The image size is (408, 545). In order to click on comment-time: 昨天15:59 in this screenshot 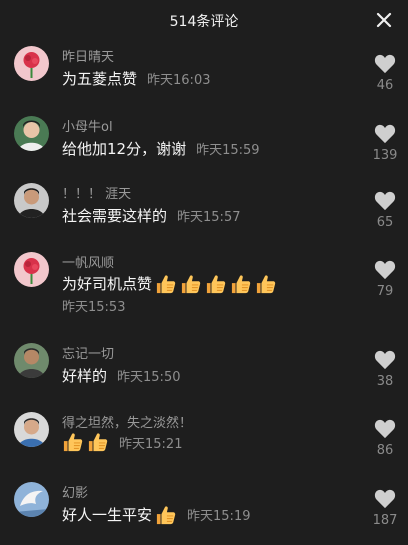, I will do `click(228, 150)`.